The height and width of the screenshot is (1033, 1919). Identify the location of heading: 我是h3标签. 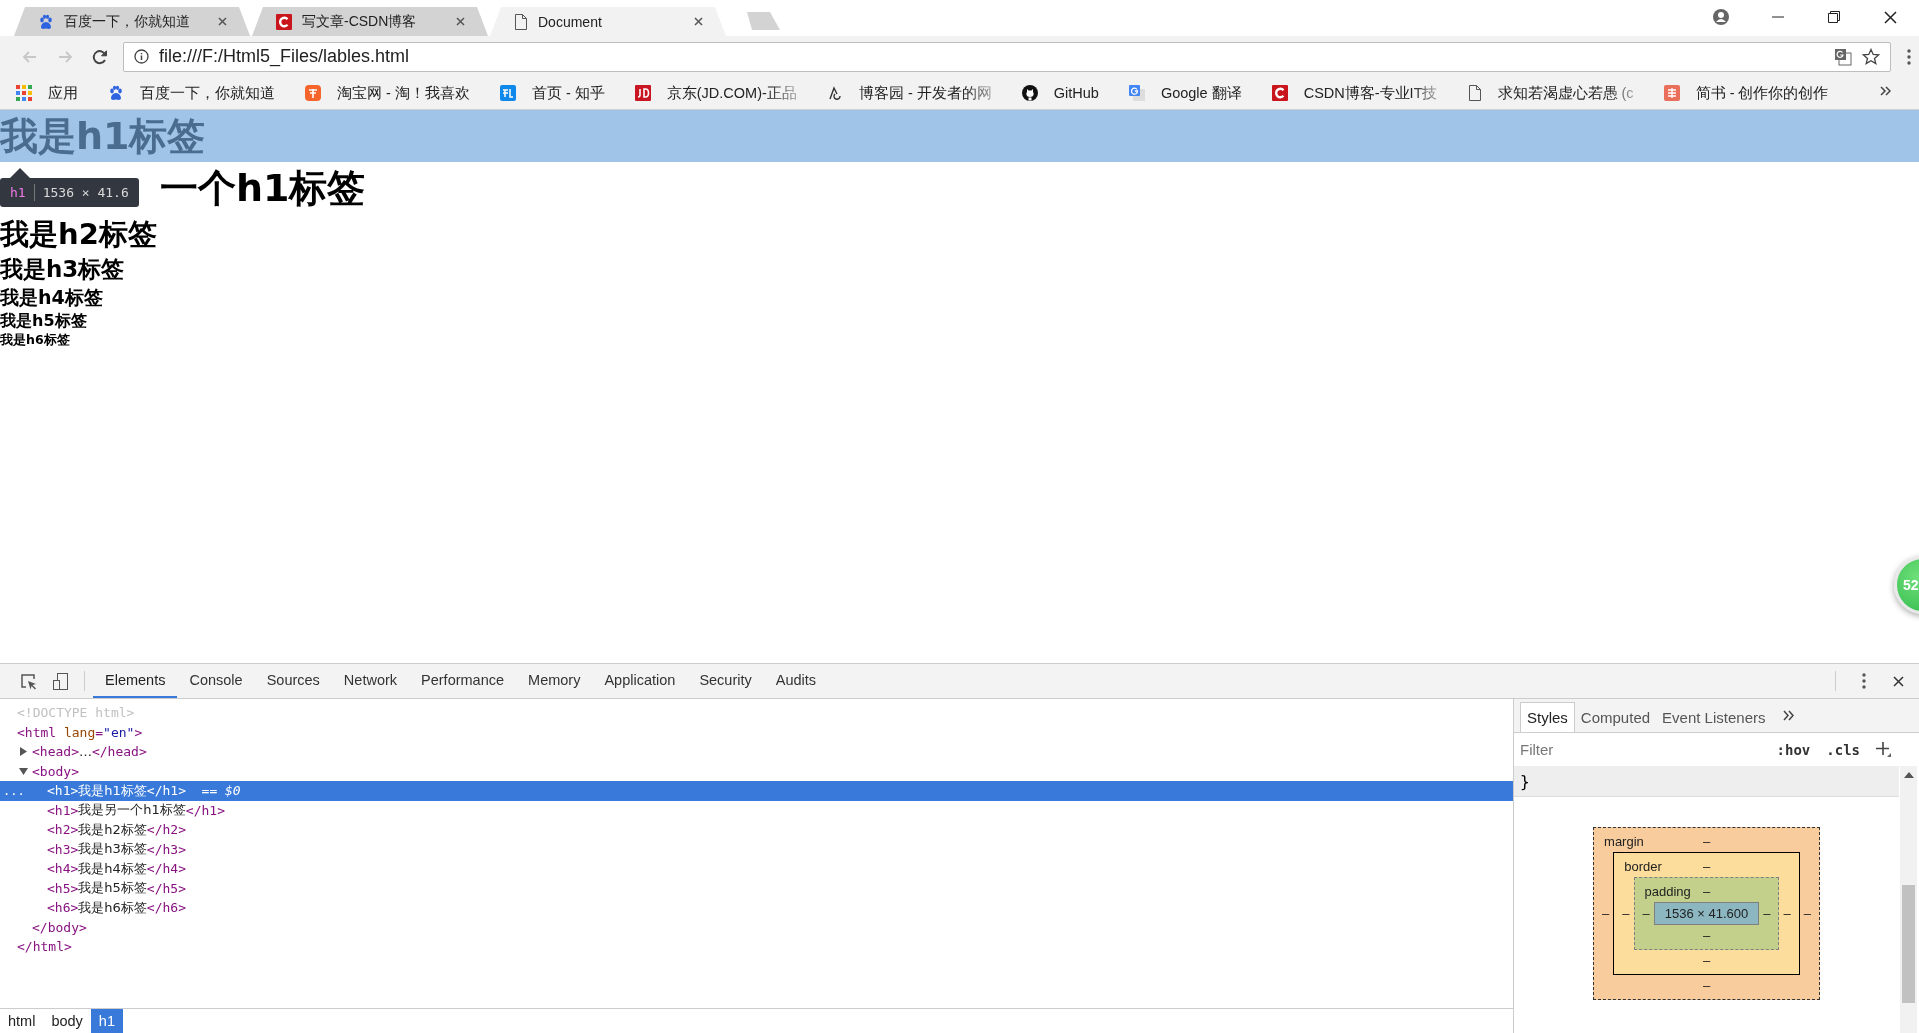
(62, 269).